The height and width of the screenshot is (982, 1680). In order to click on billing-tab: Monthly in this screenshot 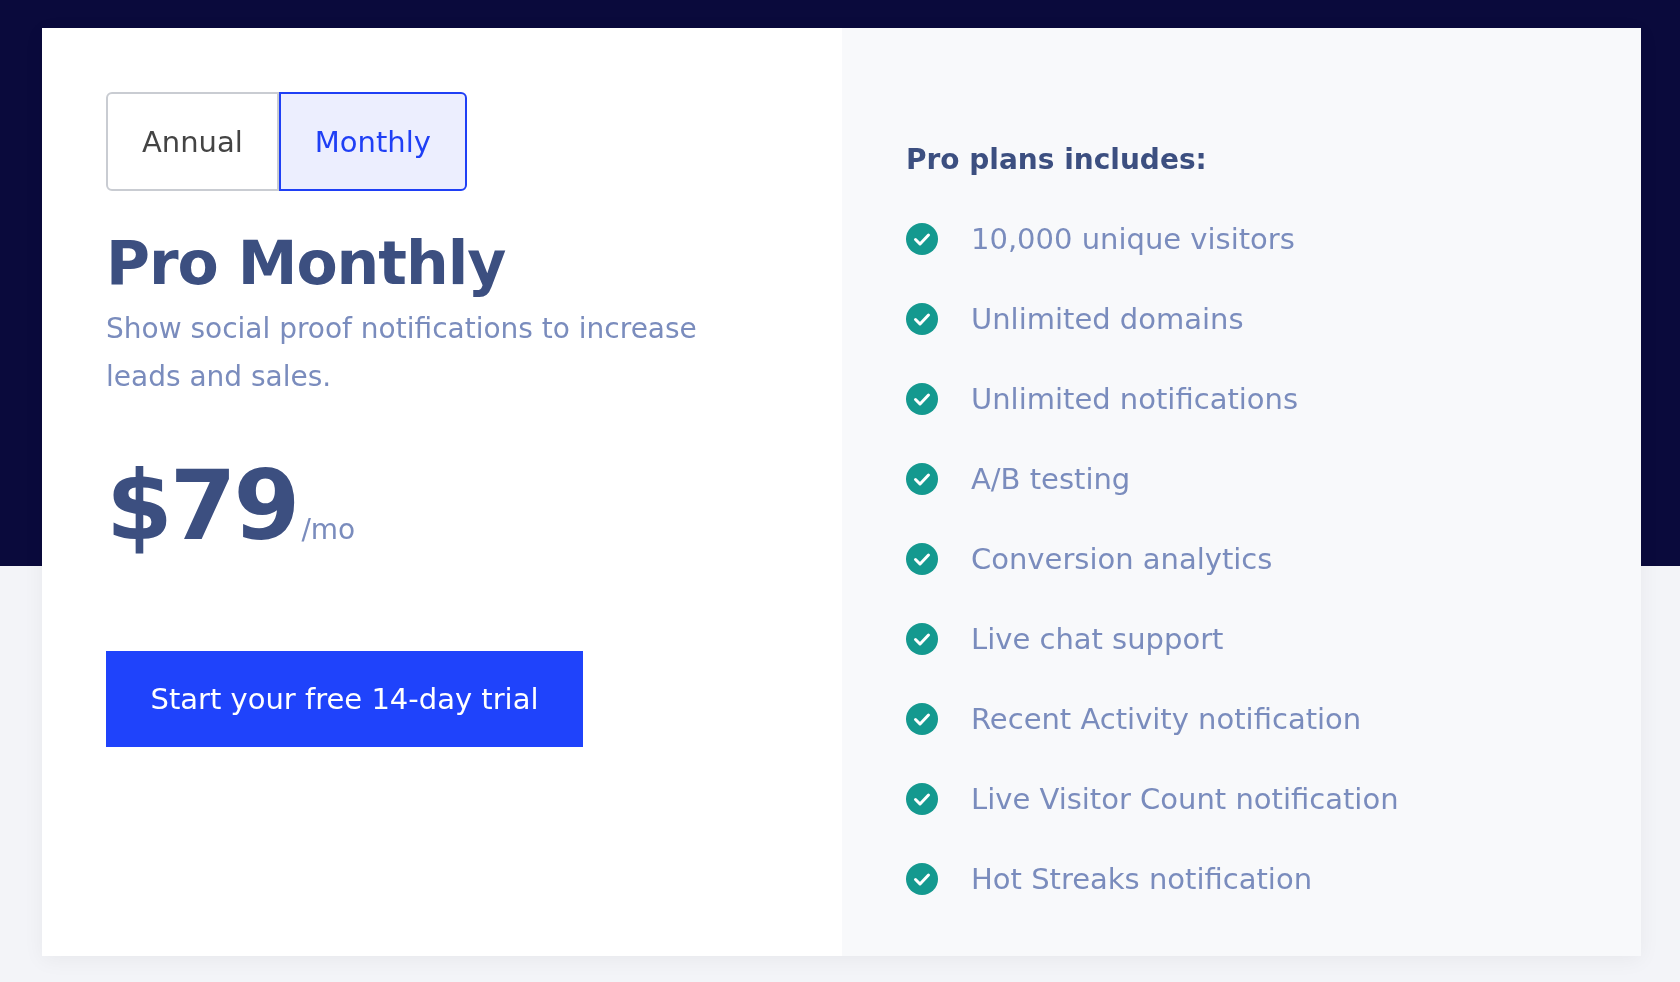, I will do `click(372, 141)`.